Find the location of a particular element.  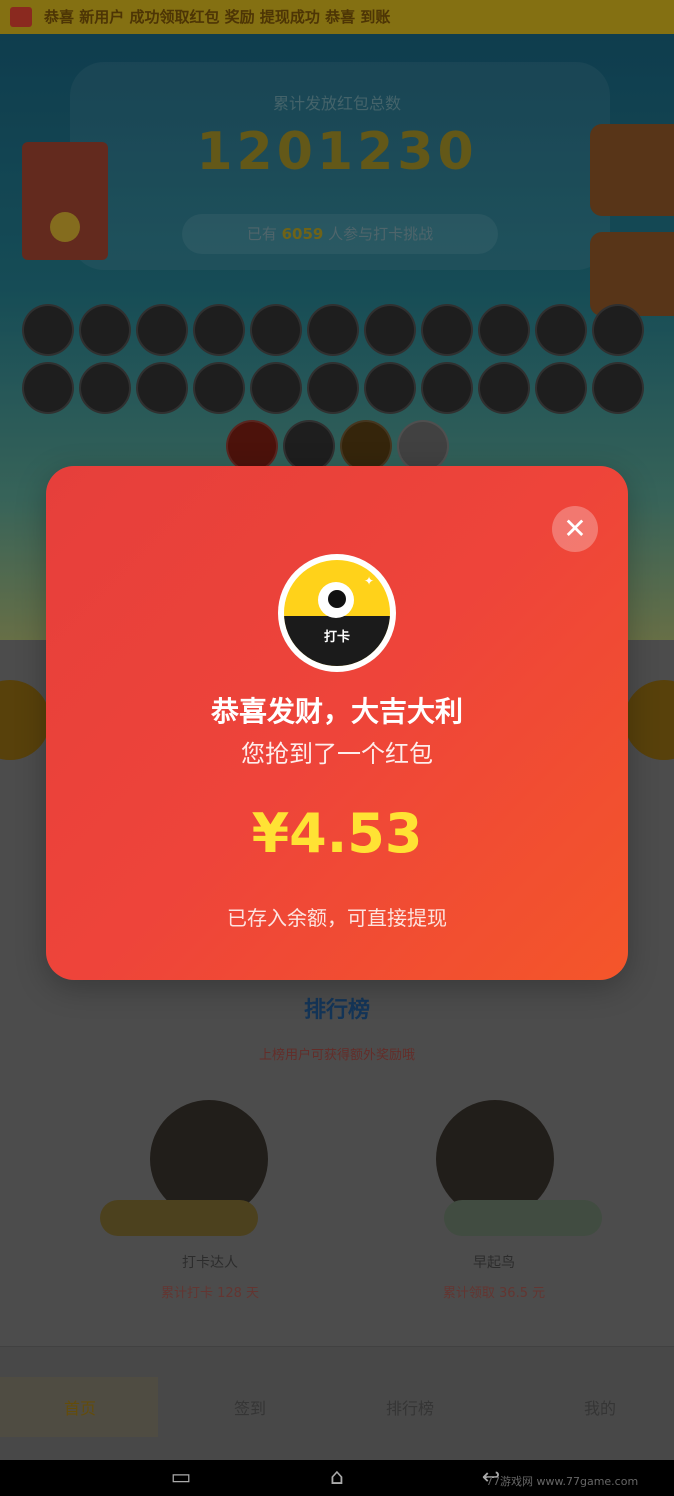

recent-apps-icon: ▭ is located at coordinates (181, 1478).